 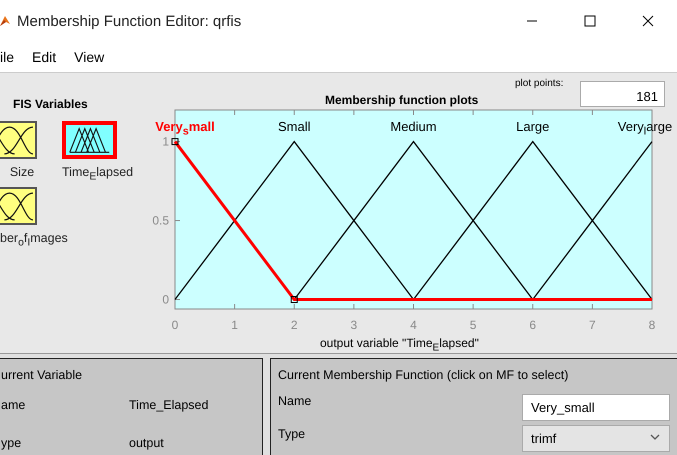 What do you see at coordinates (473, 325) in the screenshot?
I see `axis-tick-label: 5` at bounding box center [473, 325].